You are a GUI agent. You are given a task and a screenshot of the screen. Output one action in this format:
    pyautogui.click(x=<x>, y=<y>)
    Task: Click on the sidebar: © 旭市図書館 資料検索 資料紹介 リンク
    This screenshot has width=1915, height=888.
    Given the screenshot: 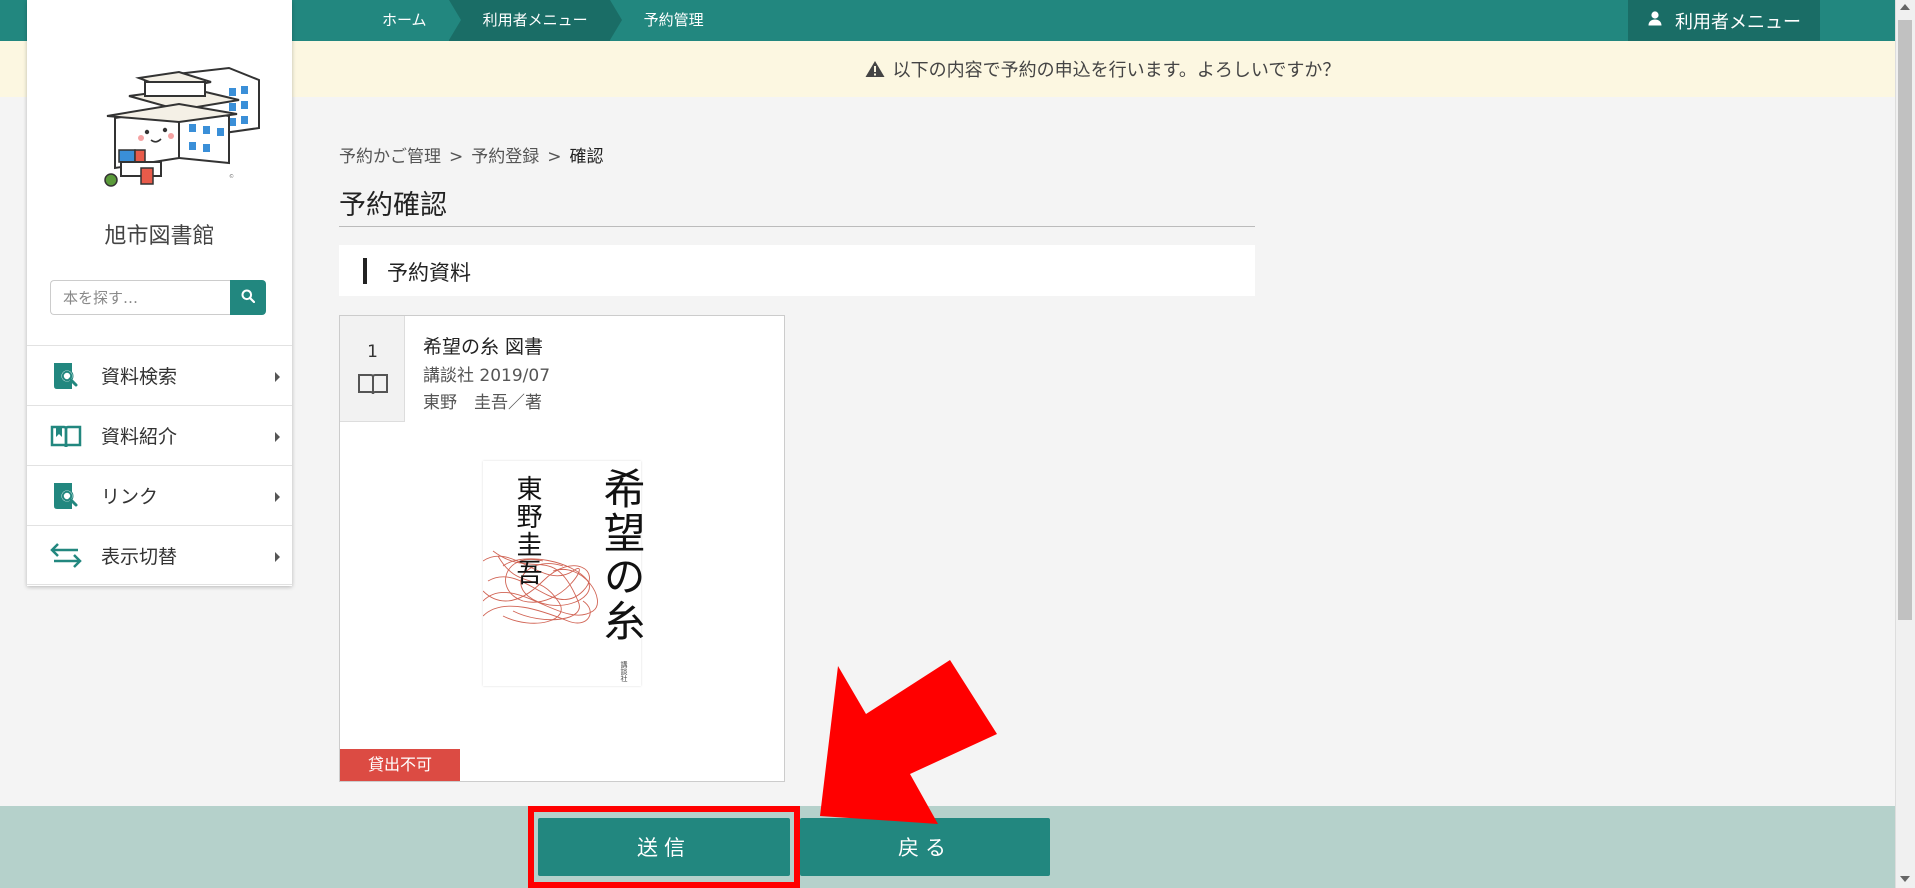 What is the action you would take?
    pyautogui.click(x=159, y=293)
    